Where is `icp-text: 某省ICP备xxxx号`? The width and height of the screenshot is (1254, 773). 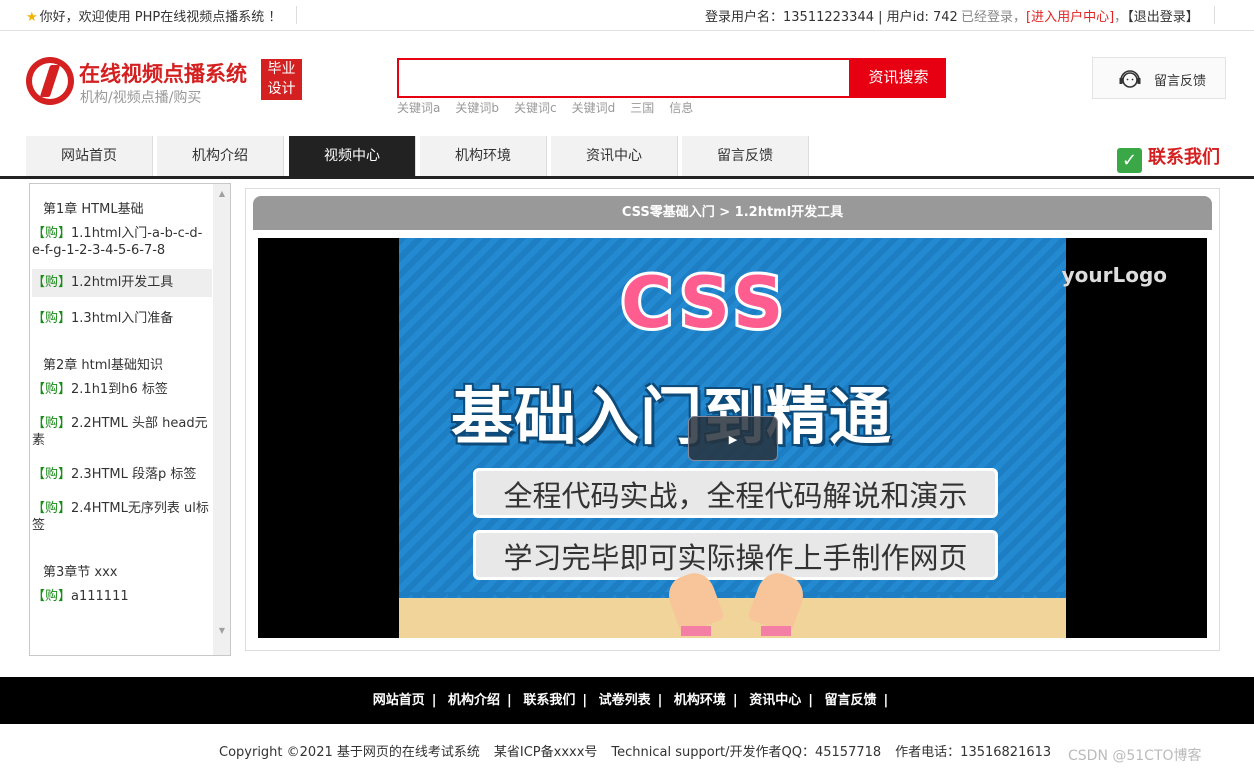 icp-text: 某省ICP备xxxx号 is located at coordinates (545, 752).